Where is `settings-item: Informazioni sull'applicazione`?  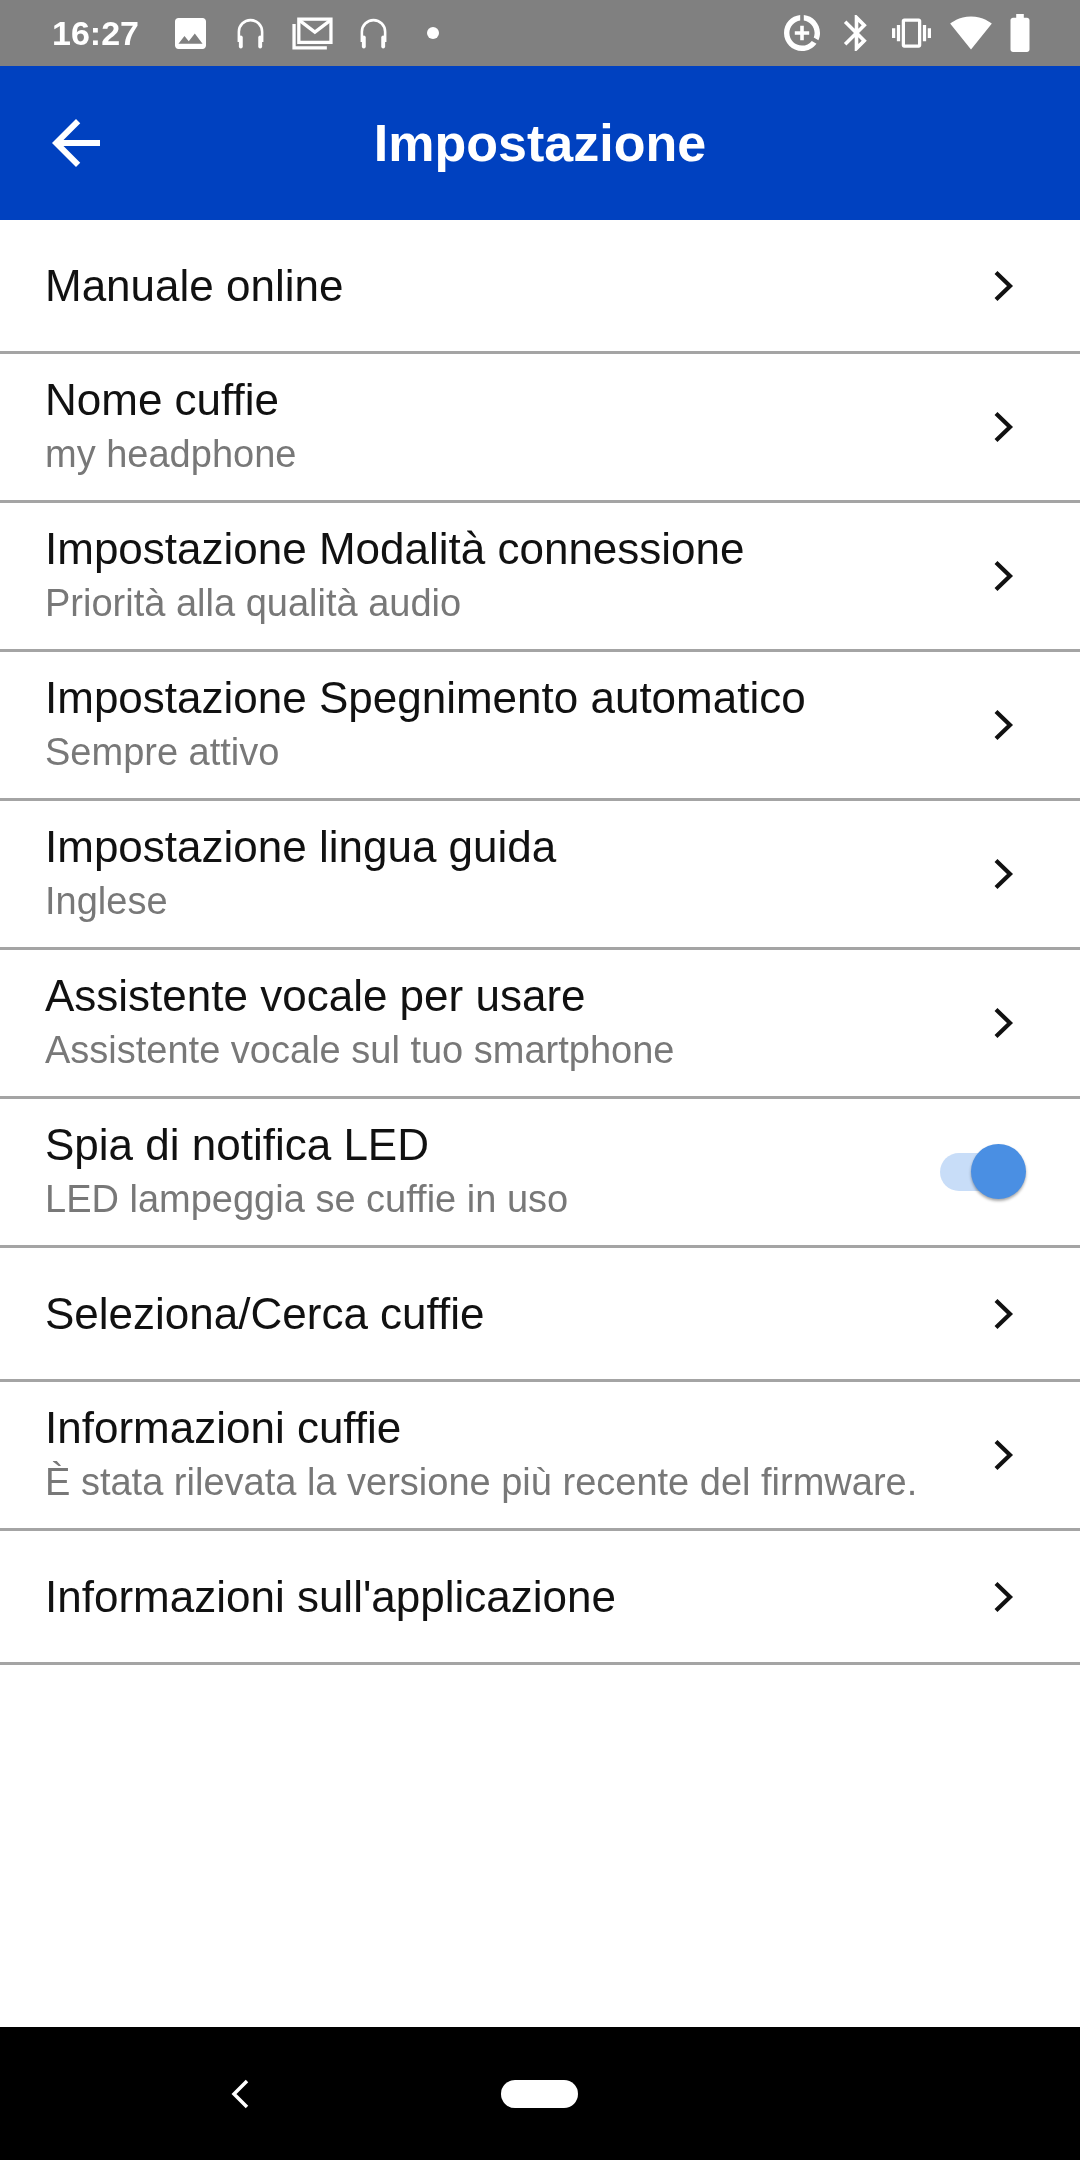
settings-item: Informazioni sull'applicazione is located at coordinates (540, 1598).